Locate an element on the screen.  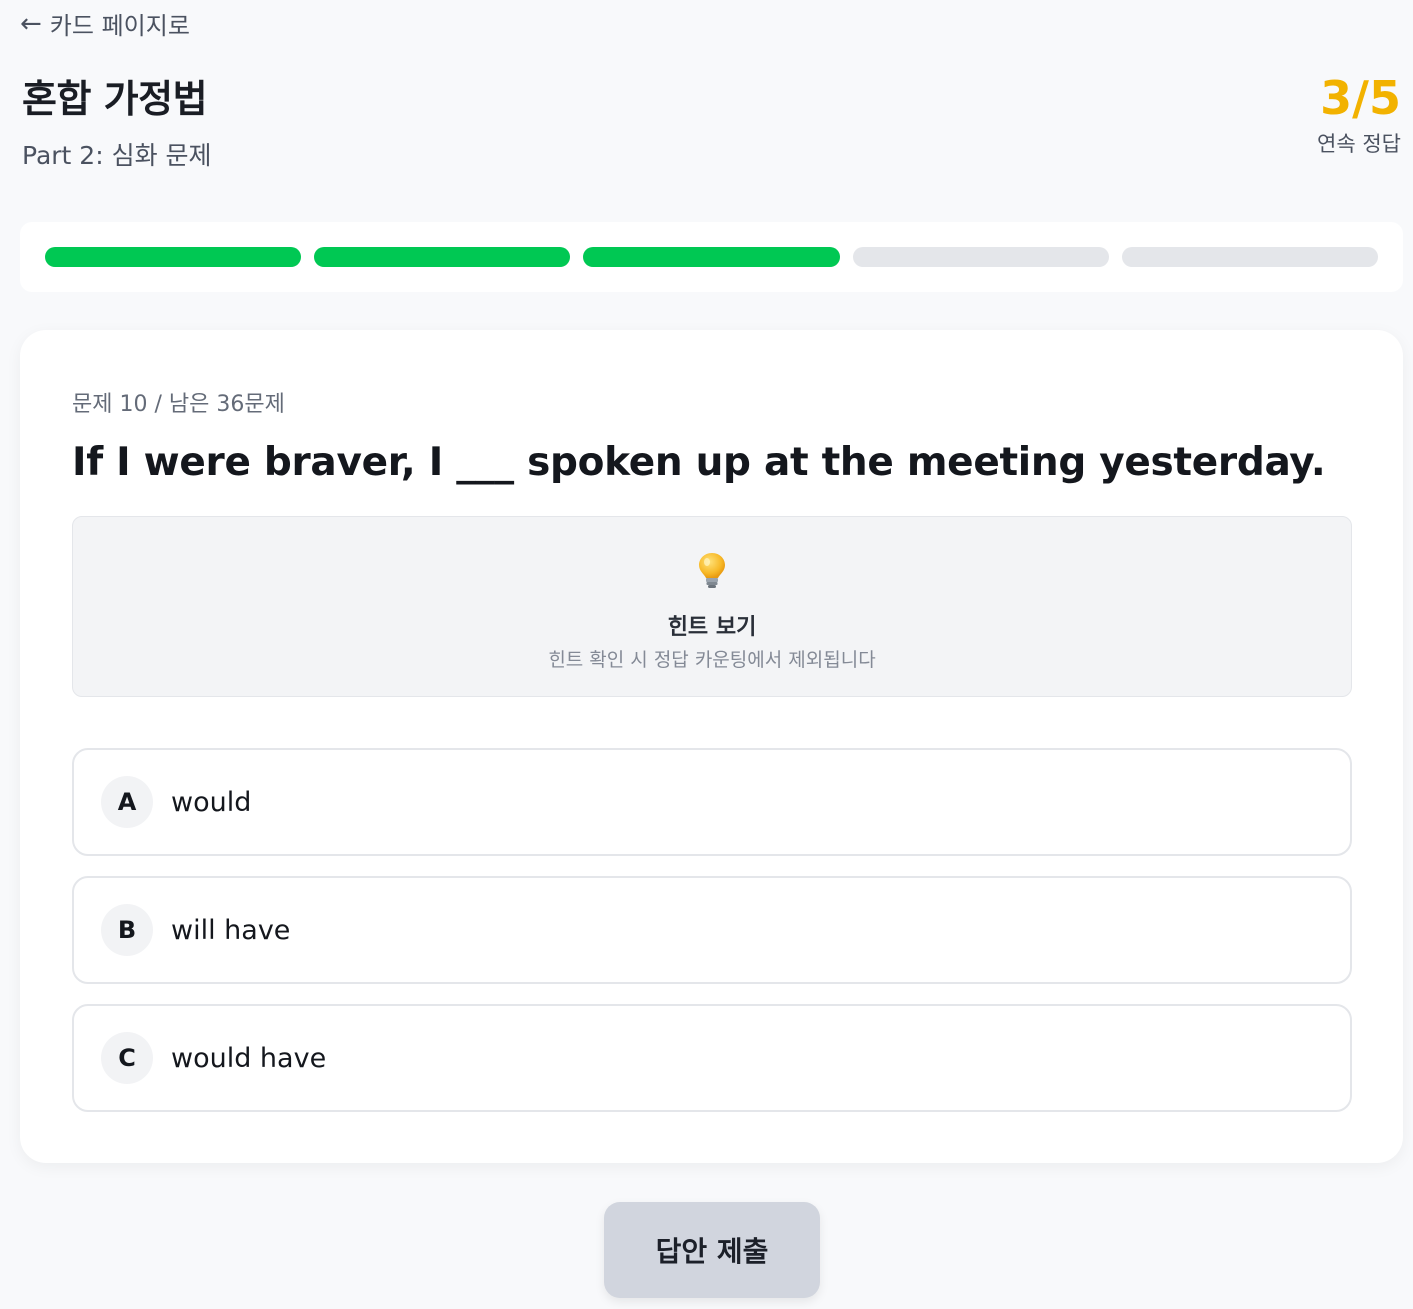
option-text: would have is located at coordinates (249, 1058).